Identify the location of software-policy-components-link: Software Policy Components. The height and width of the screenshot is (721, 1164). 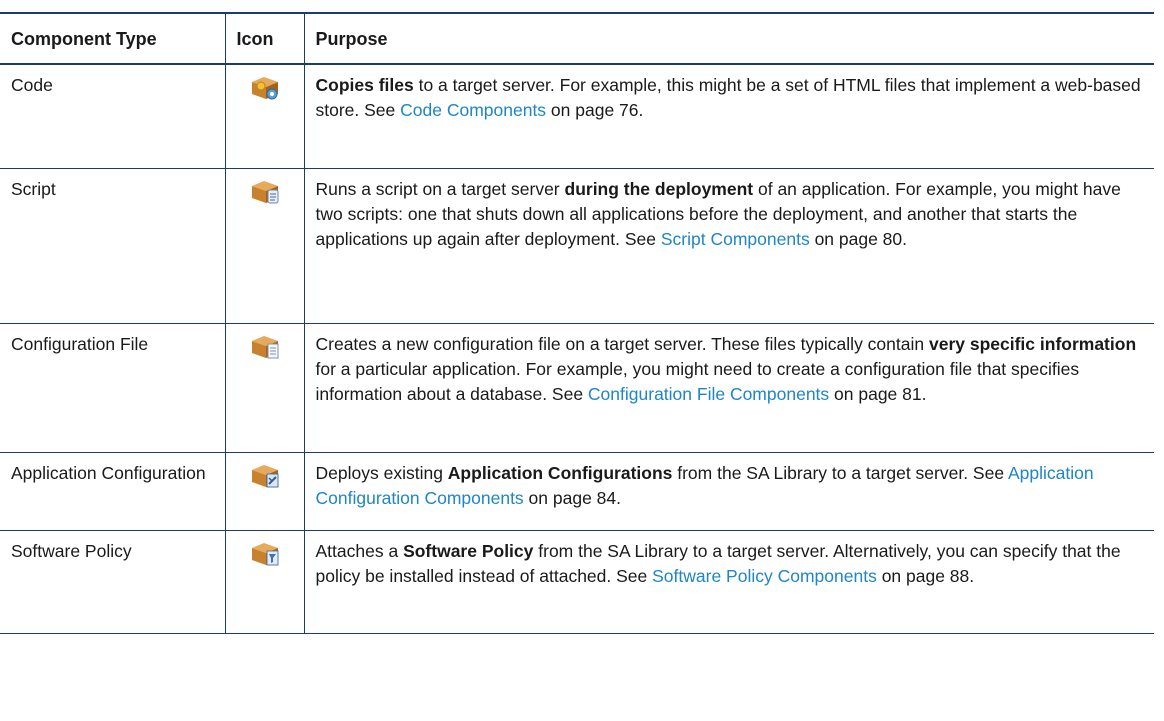
(764, 576).